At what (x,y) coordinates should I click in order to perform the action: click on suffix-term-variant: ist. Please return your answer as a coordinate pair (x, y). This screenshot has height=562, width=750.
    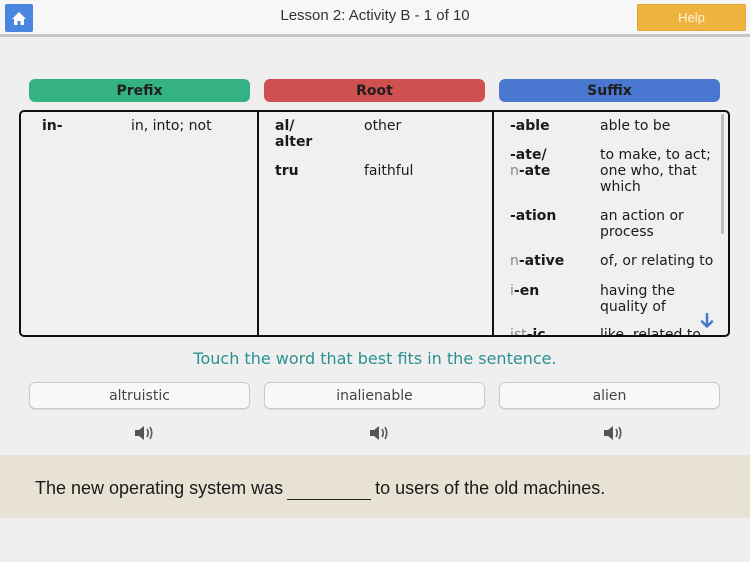
    Looking at the image, I should click on (518, 331).